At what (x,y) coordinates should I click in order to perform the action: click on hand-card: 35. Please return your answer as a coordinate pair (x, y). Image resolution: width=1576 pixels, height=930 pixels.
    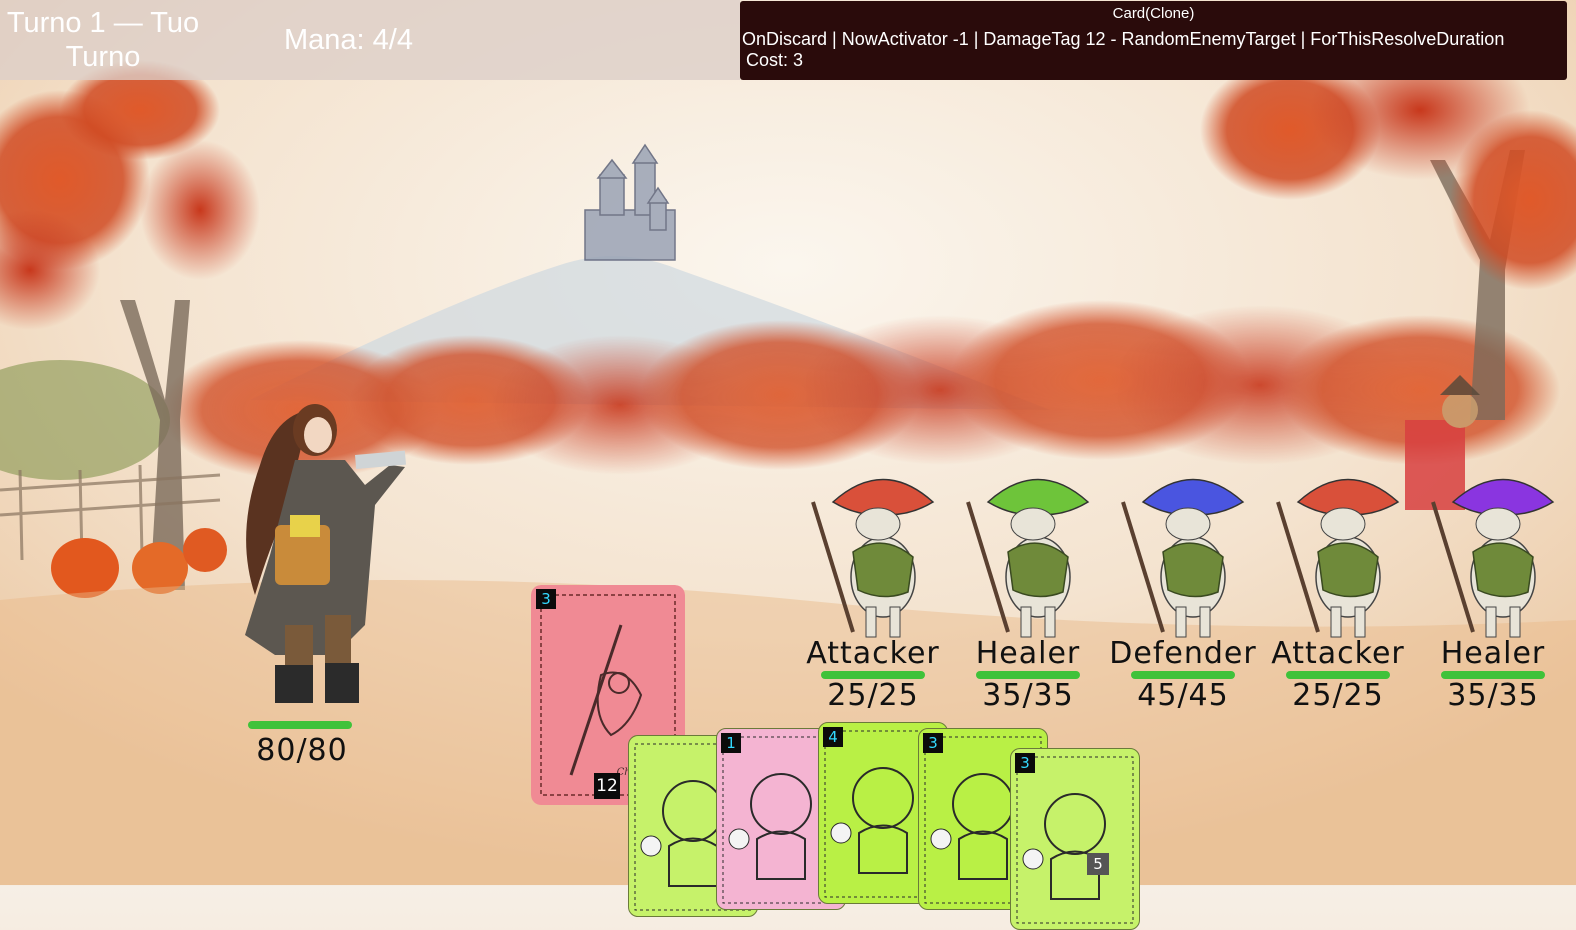
    Looking at the image, I should click on (1075, 839).